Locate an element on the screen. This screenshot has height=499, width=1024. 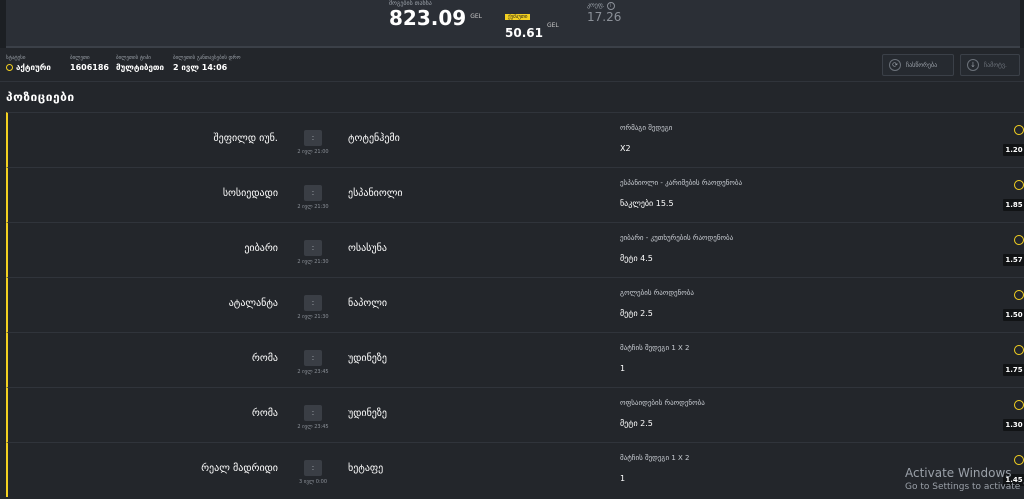
type-value: მულტიბეთი is located at coordinates (140, 67).